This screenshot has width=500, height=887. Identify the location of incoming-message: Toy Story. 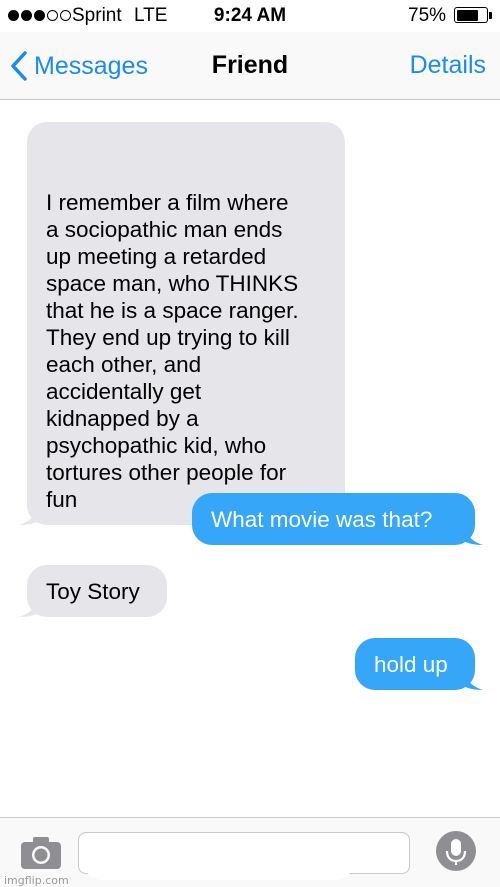
(93, 591).